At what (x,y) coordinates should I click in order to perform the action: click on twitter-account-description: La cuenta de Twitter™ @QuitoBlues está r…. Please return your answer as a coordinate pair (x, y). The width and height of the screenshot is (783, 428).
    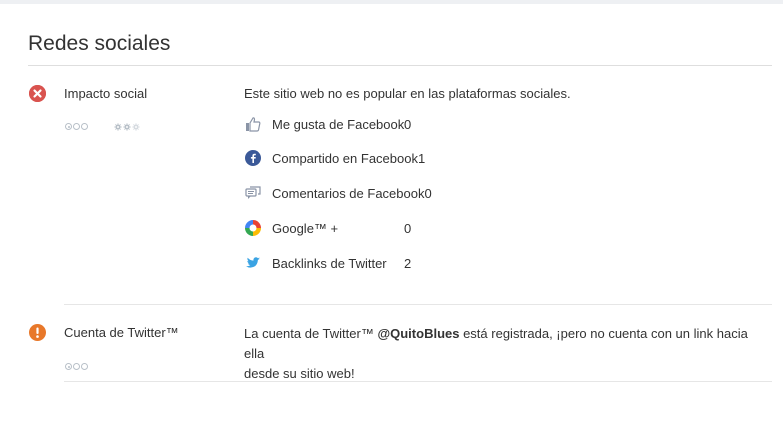
    Looking at the image, I should click on (504, 354).